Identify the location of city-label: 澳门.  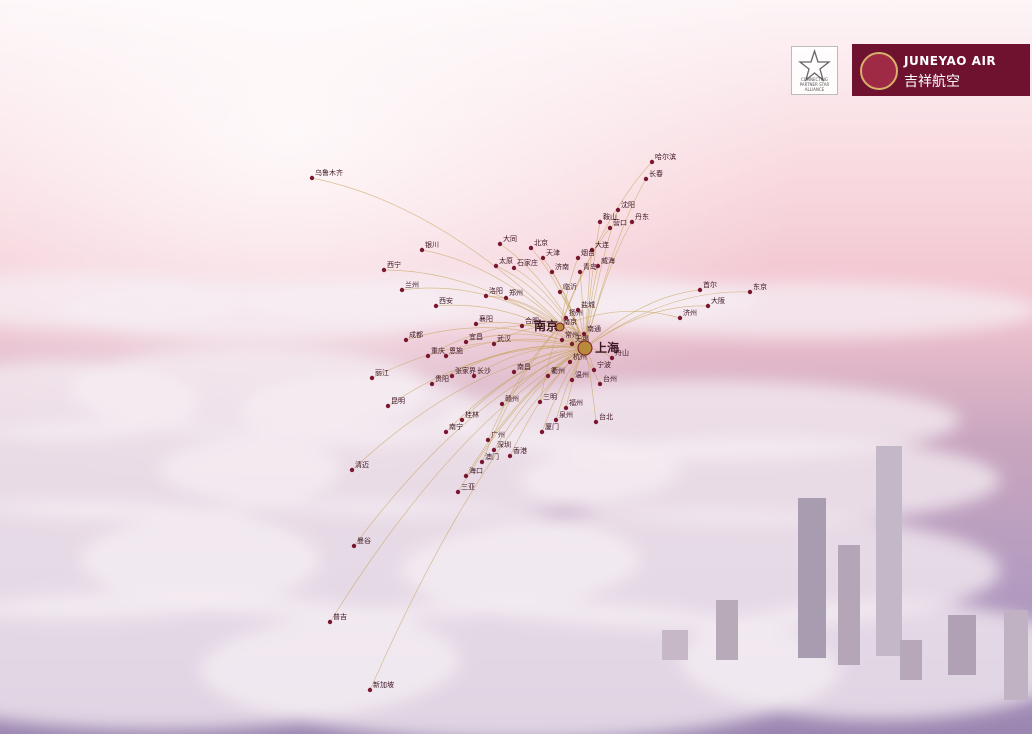
(492, 456).